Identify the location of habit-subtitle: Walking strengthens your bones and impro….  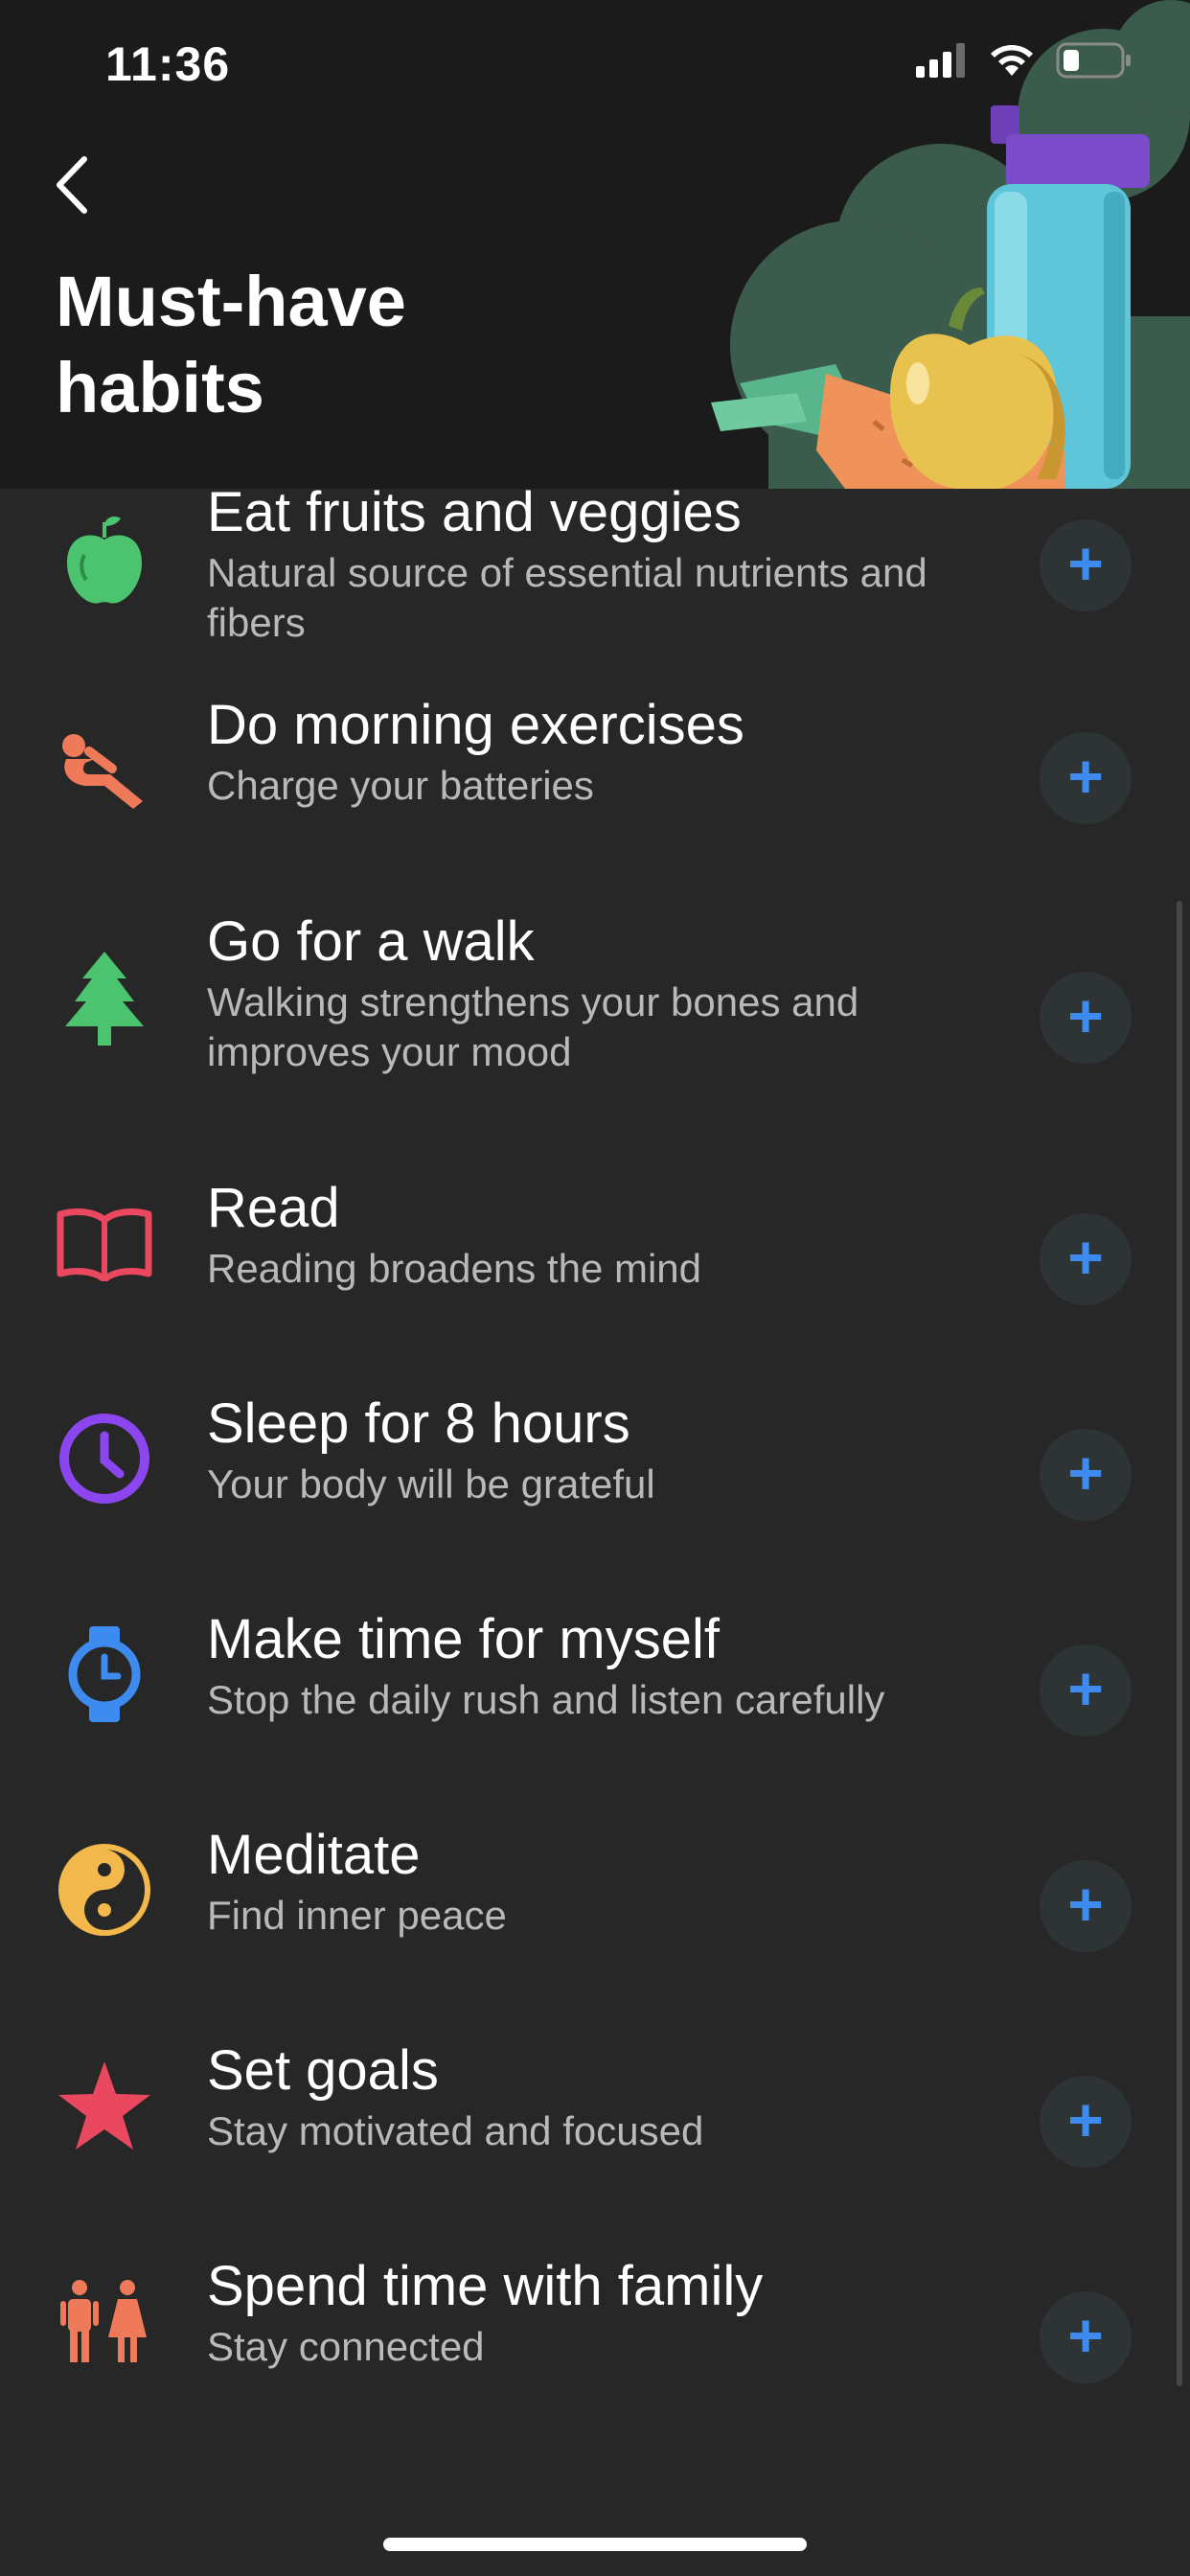
(533, 1026).